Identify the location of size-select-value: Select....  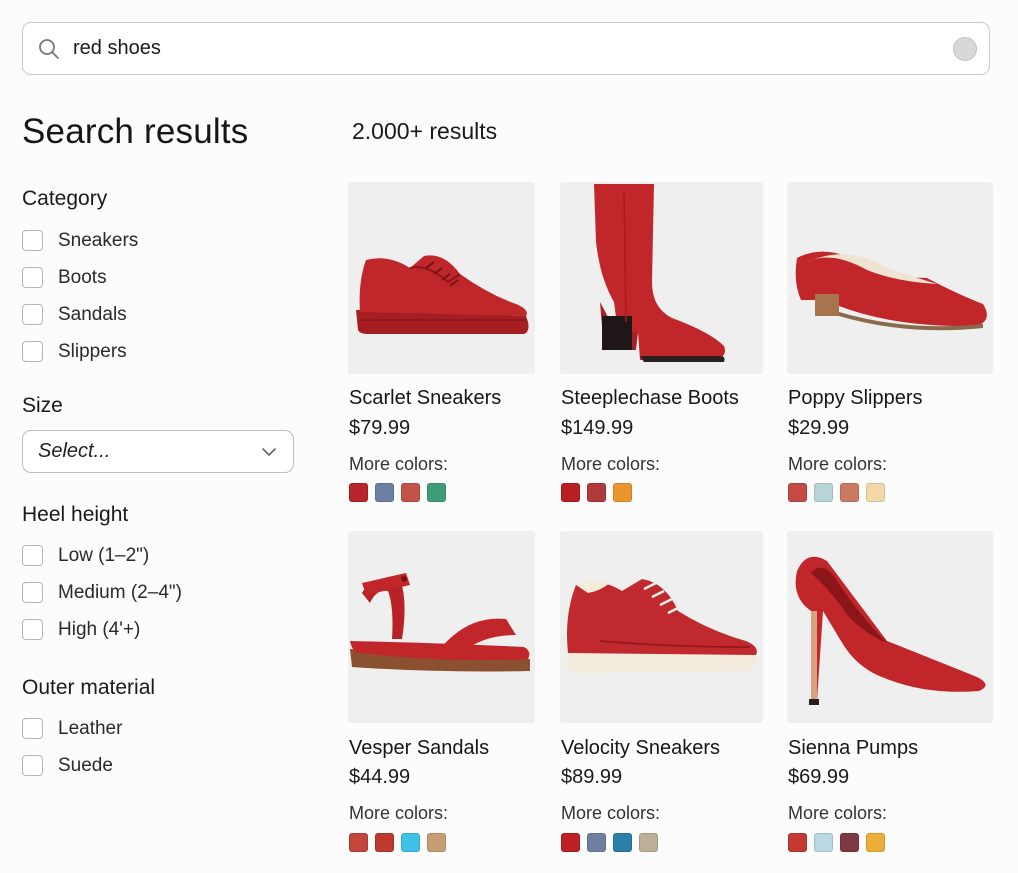
(74, 451).